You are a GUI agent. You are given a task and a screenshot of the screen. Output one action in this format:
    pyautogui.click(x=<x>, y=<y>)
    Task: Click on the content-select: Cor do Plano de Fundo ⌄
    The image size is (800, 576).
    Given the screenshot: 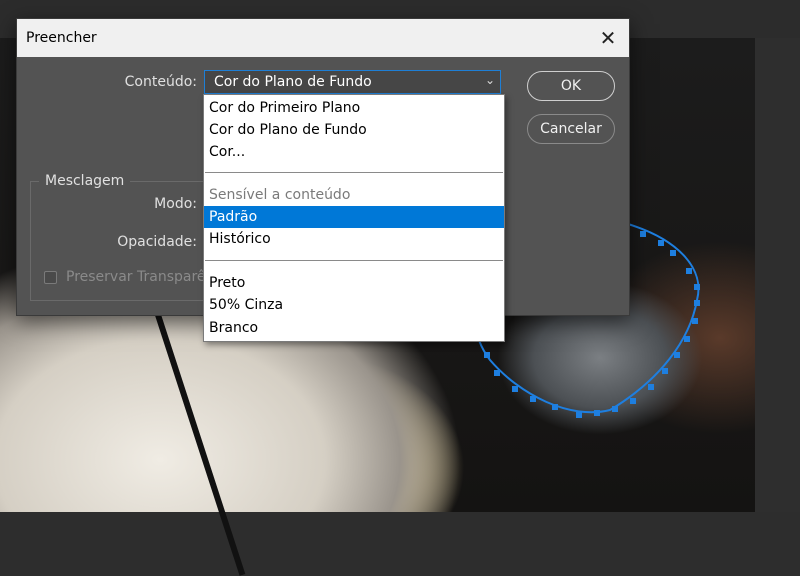 What is the action you would take?
    pyautogui.click(x=352, y=82)
    